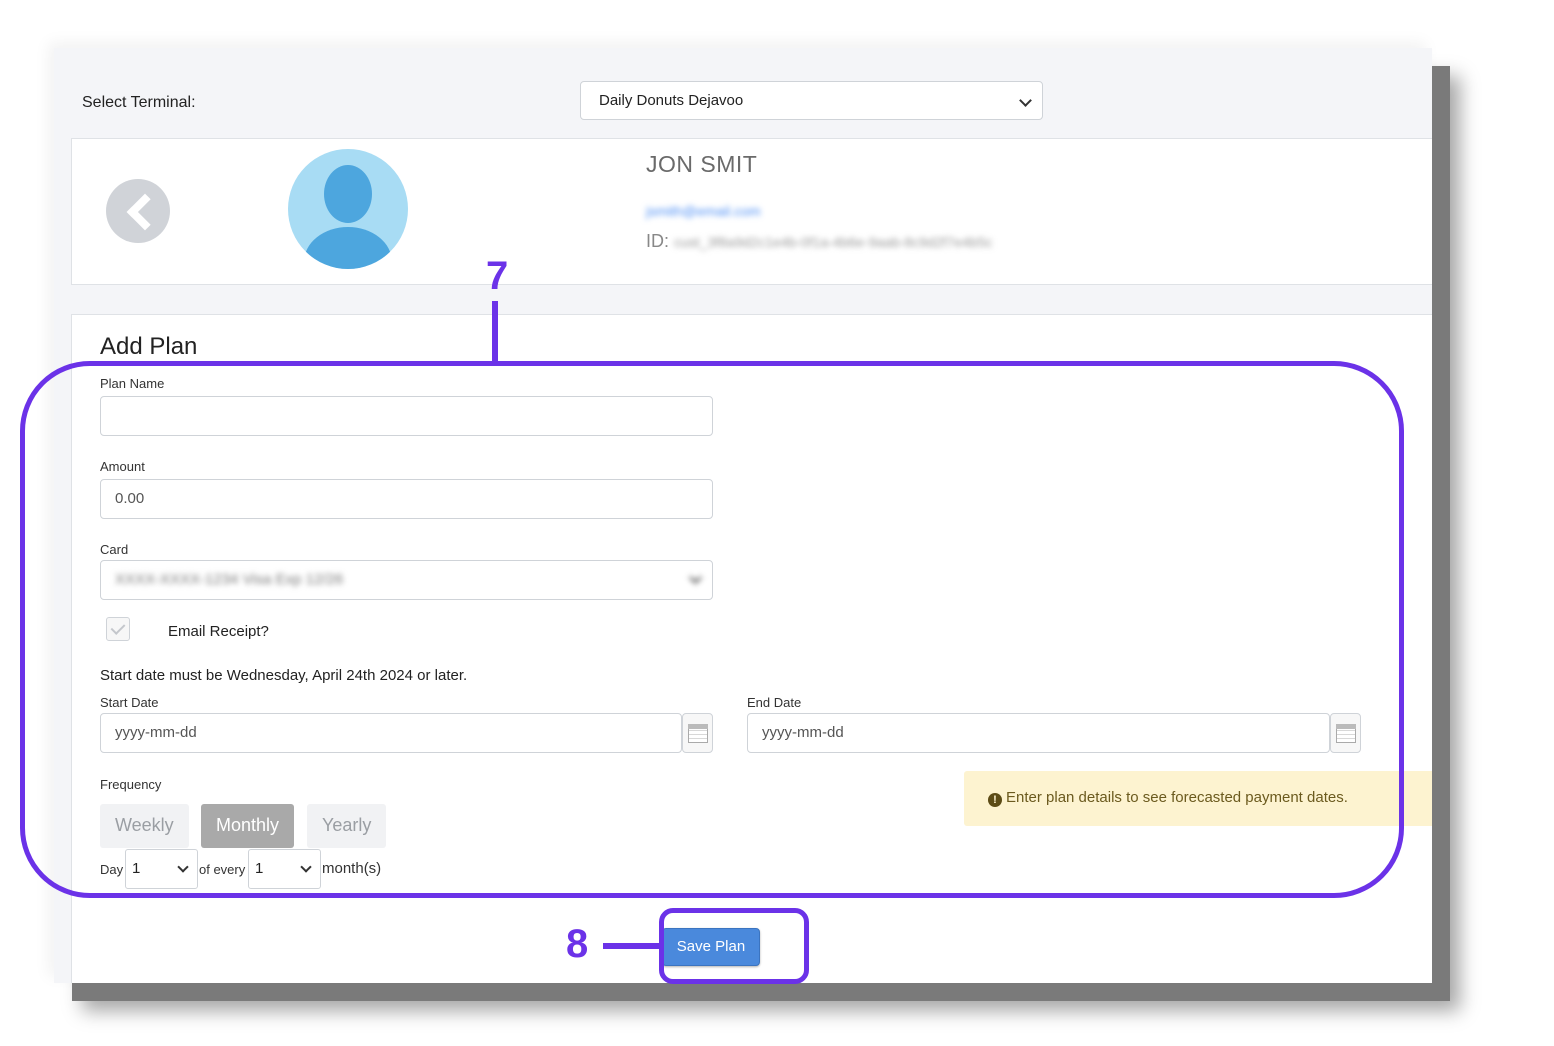  What do you see at coordinates (161, 869) in the screenshot?
I see `day-select: 1` at bounding box center [161, 869].